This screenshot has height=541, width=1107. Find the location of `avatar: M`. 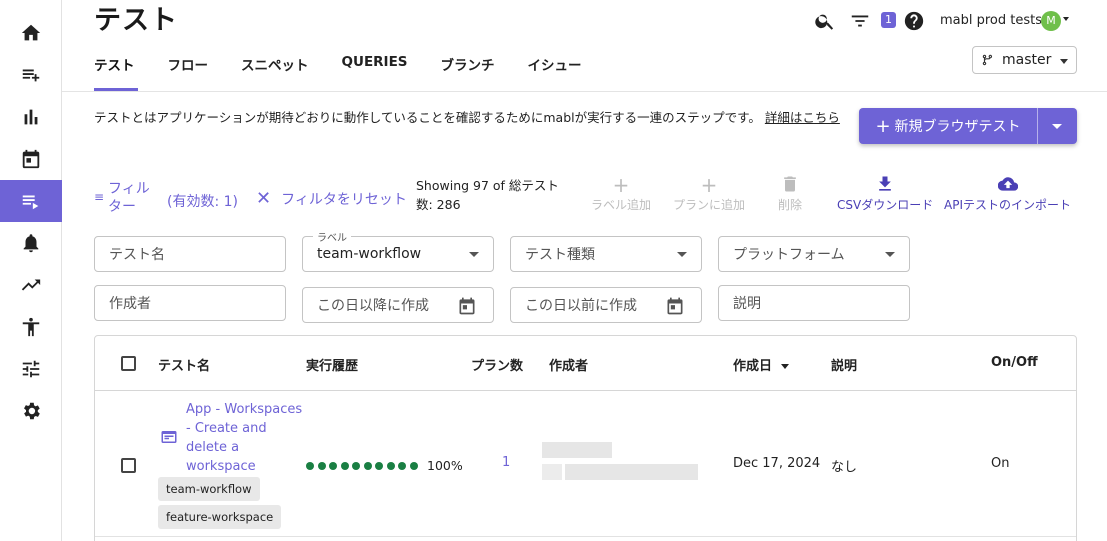

avatar: M is located at coordinates (1051, 21).